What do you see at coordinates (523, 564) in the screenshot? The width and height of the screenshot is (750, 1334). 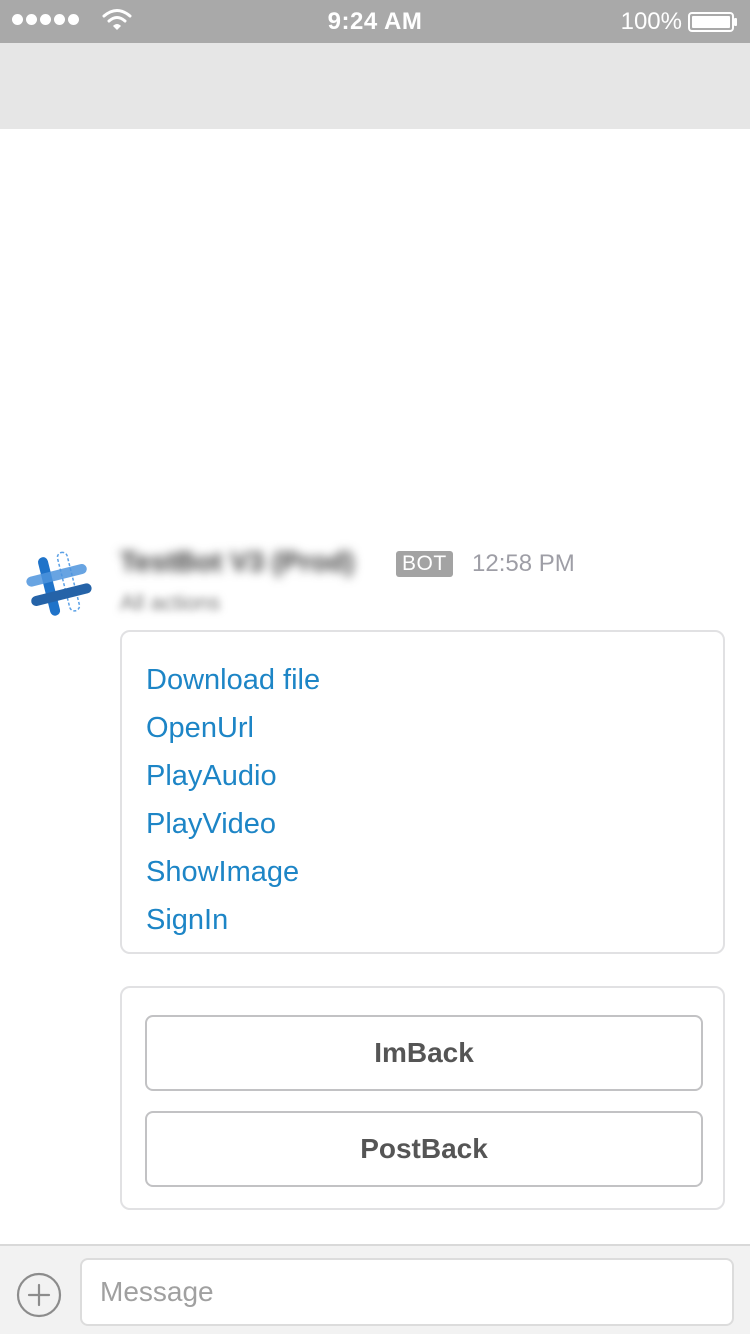 I see `message-timestamp: 12:58 PM` at bounding box center [523, 564].